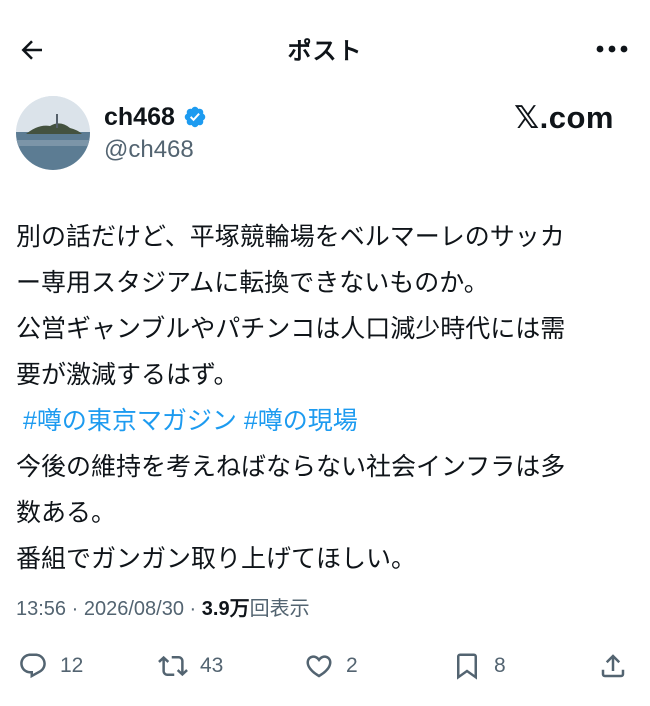 The width and height of the screenshot is (650, 706). I want to click on bookmark-count: 8, so click(500, 665).